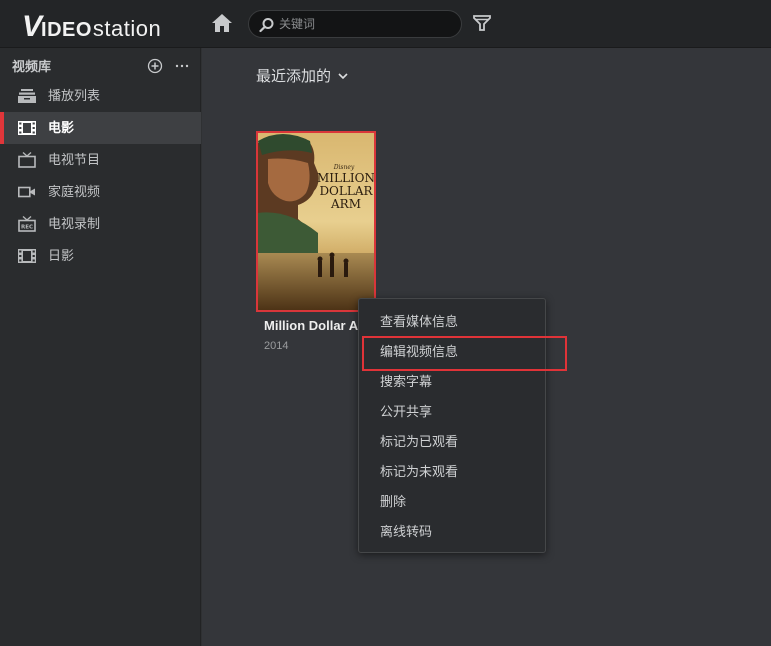  I want to click on poster-title-line-3: ARM, so click(345, 204).